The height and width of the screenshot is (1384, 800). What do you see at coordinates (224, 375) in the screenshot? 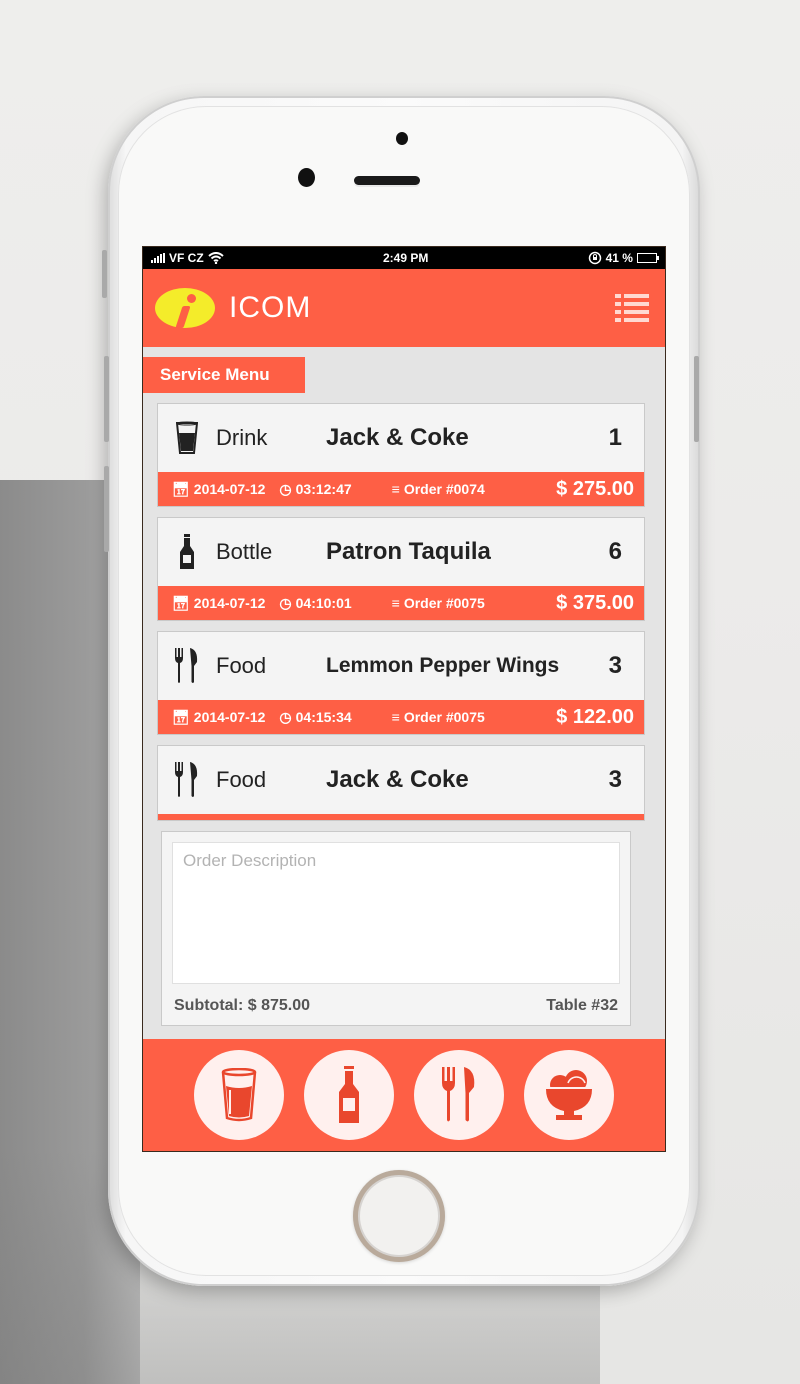
I see `section-title: Service Menu` at bounding box center [224, 375].